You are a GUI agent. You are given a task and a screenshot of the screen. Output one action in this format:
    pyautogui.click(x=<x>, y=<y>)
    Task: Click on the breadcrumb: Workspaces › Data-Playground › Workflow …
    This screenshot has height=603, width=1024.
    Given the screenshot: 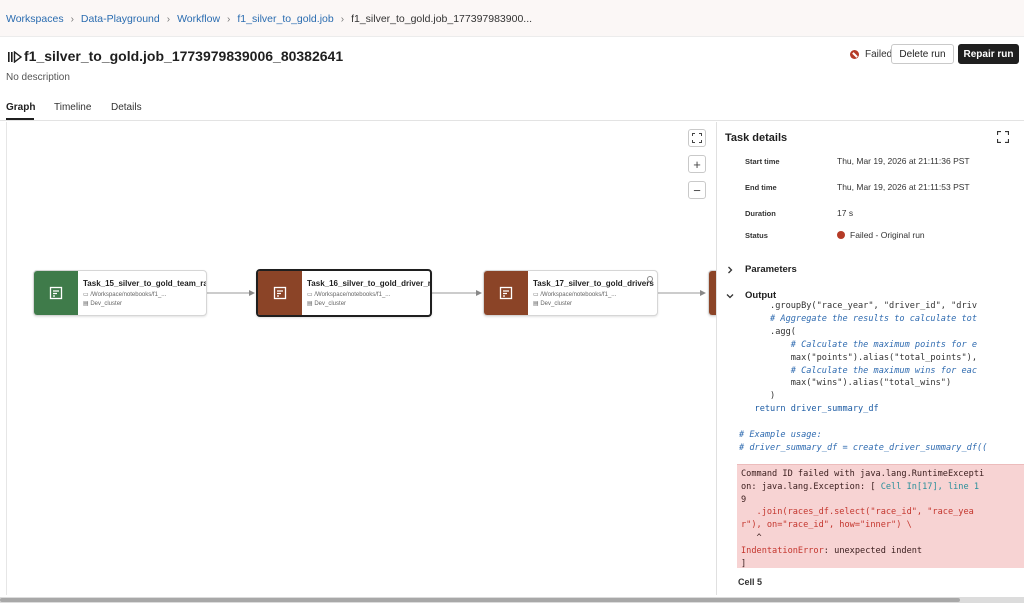 What is the action you would take?
    pyautogui.click(x=269, y=19)
    